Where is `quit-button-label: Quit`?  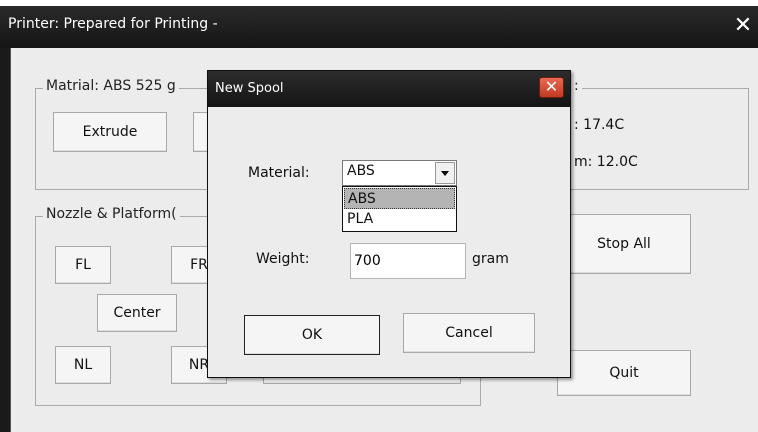 quit-button-label: Quit is located at coordinates (624, 373).